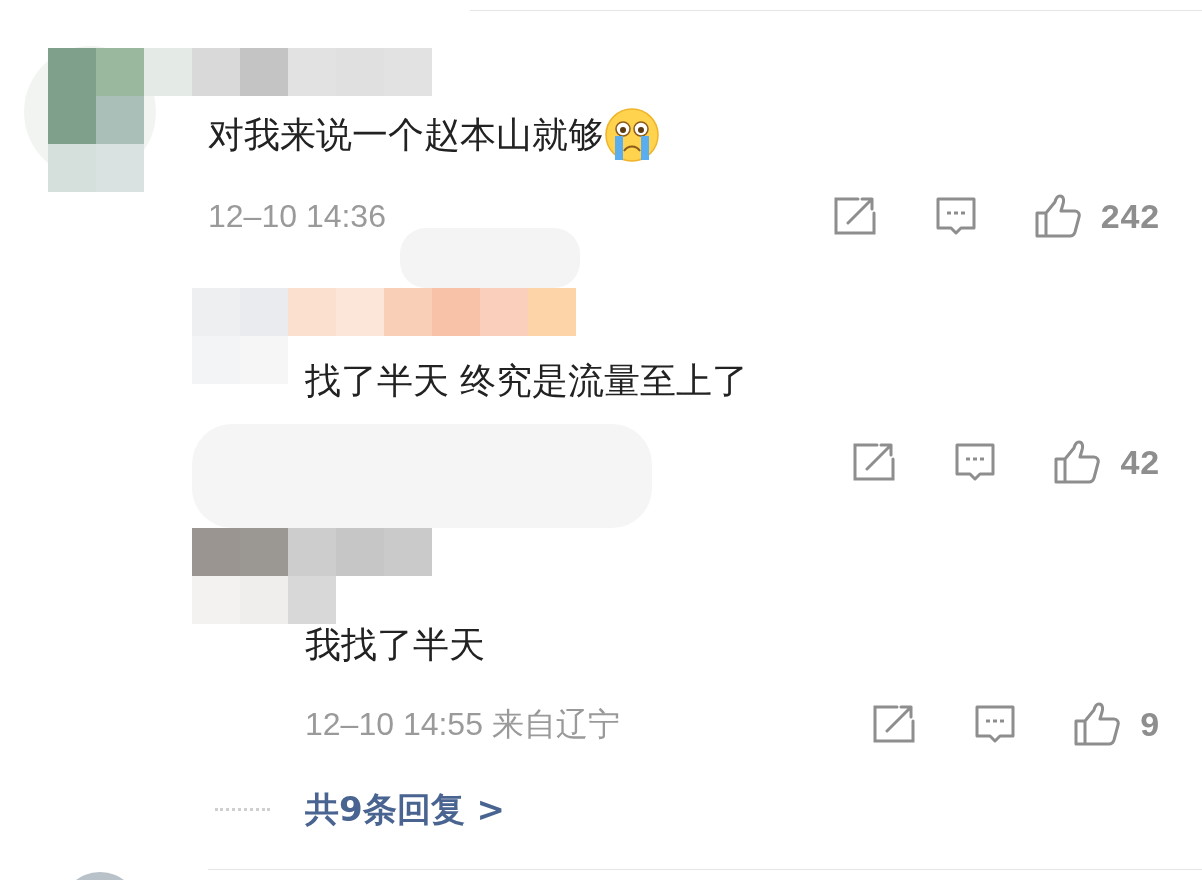  Describe the element at coordinates (1130, 216) in the screenshot. I see `like-count: 242` at that location.